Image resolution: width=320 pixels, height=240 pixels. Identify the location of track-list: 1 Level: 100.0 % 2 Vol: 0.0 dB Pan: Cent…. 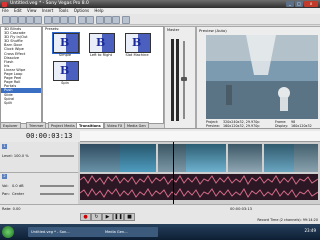
(39, 173).